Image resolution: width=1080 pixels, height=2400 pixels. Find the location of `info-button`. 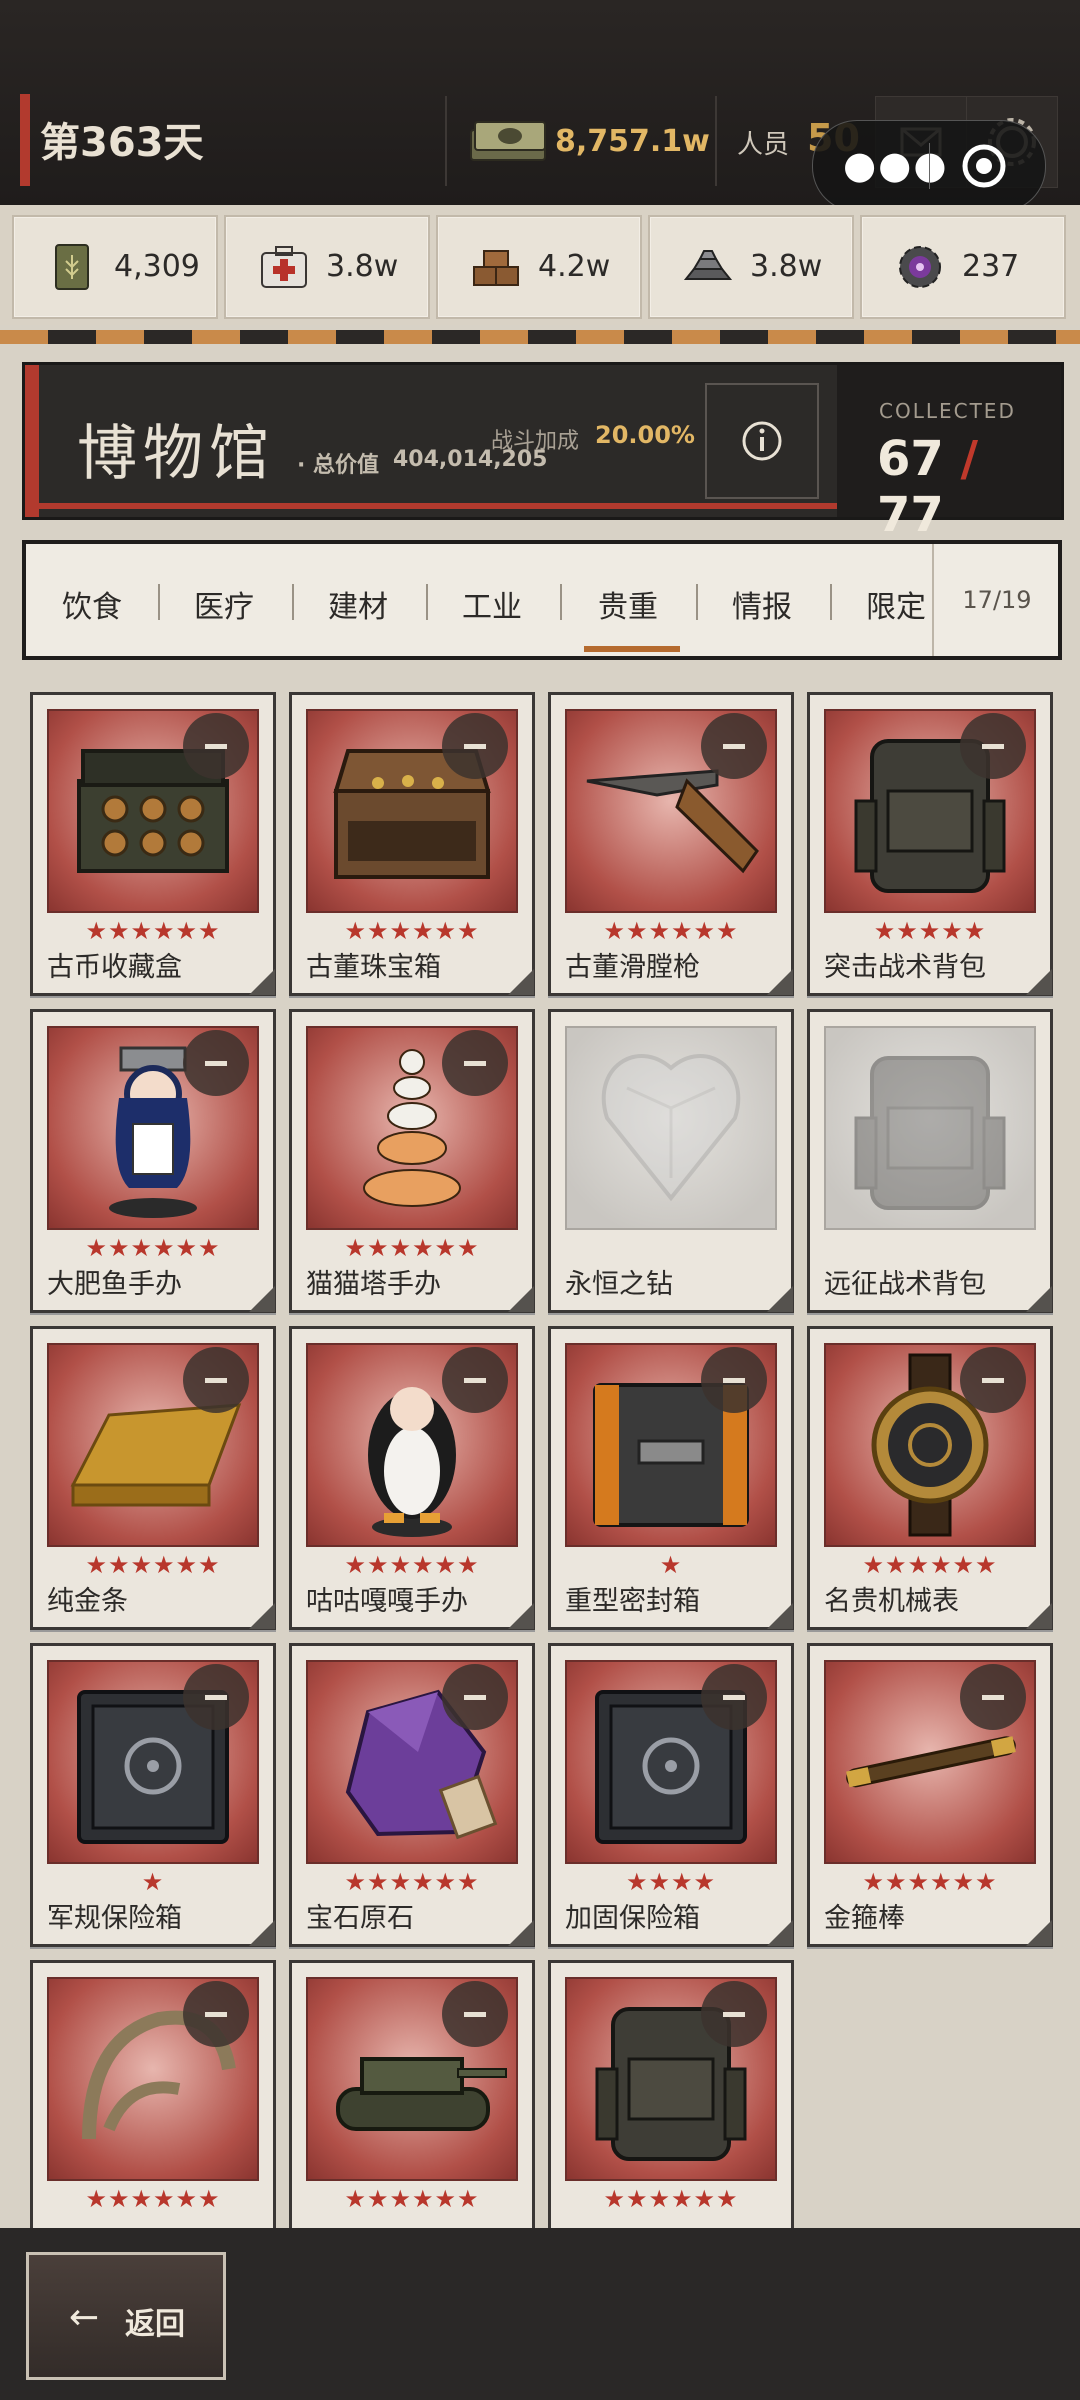

info-button is located at coordinates (762, 441).